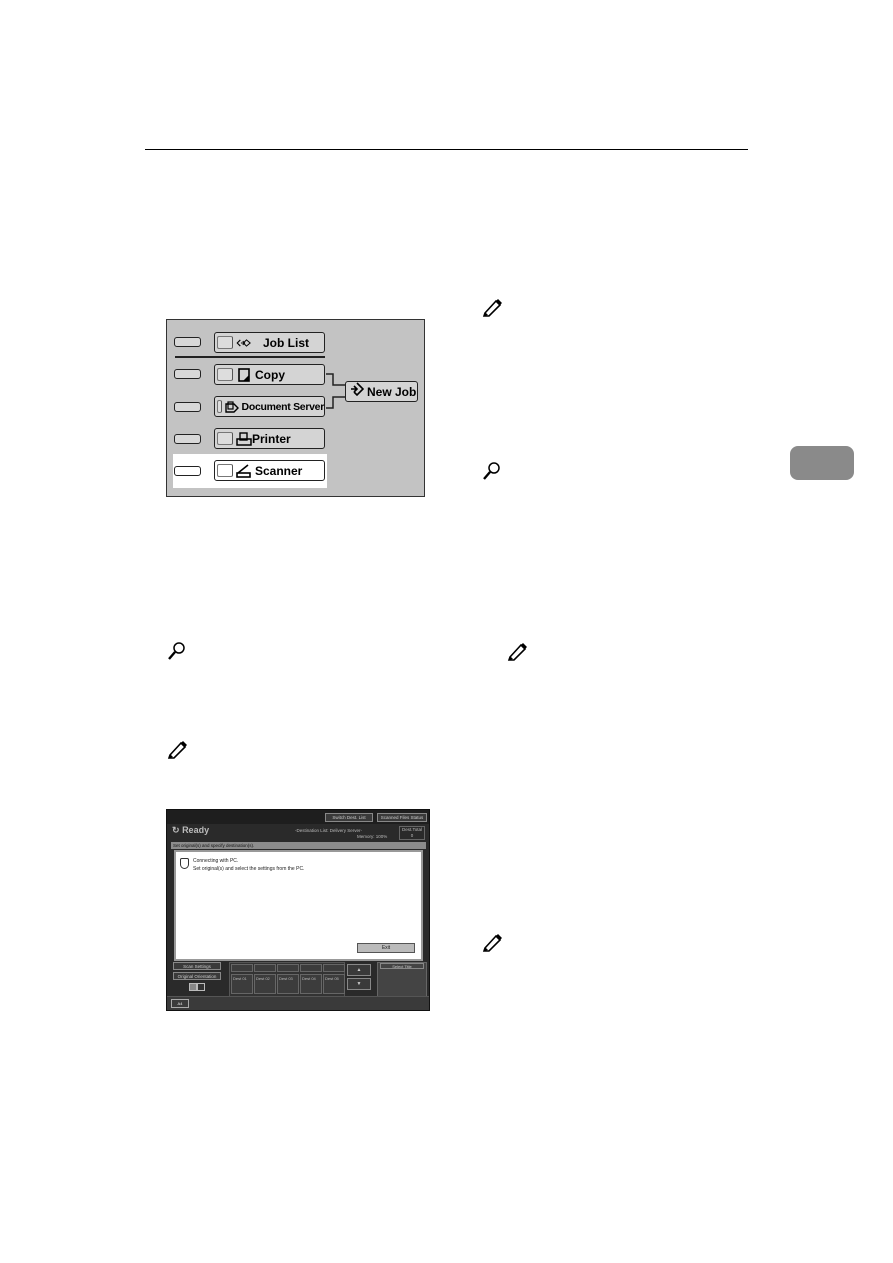 This screenshot has height=1263, width=893. Describe the element at coordinates (335, 391) in the screenshot. I see `new-job-bracket` at that location.